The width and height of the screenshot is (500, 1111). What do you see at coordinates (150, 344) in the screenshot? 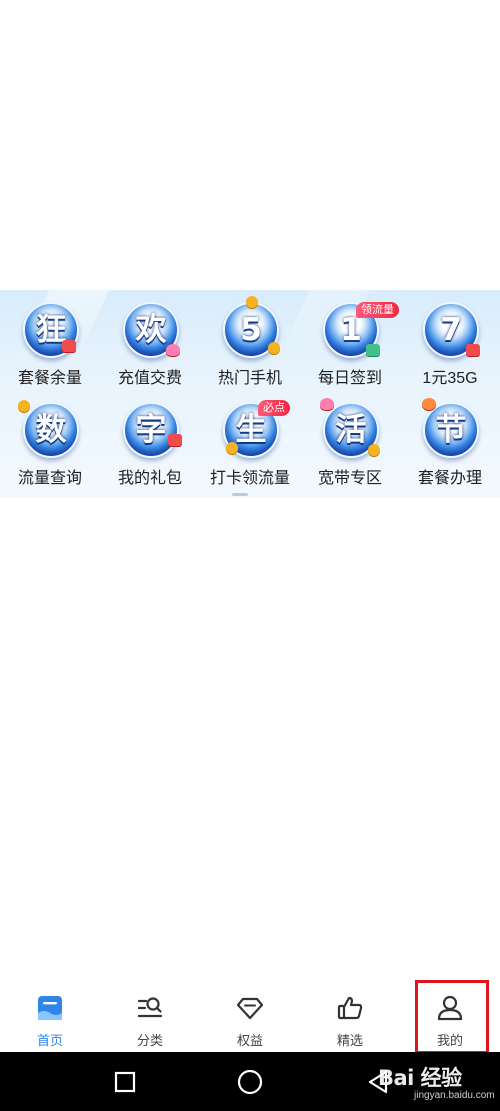
I see `grid-item-recharge: 欢 充值交费` at bounding box center [150, 344].